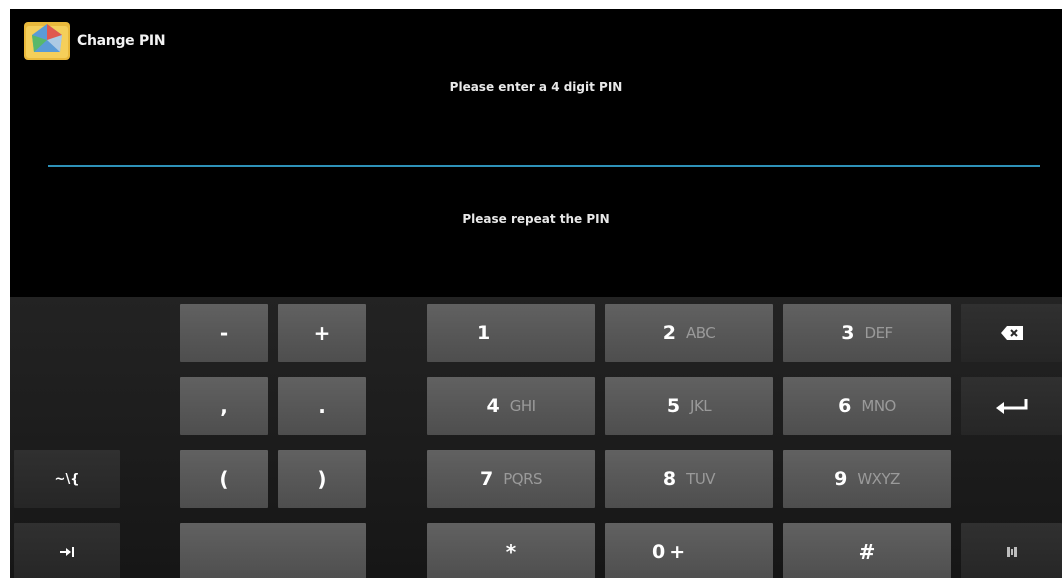 This screenshot has width=1062, height=578. I want to click on plus-key-label: +, so click(322, 333).